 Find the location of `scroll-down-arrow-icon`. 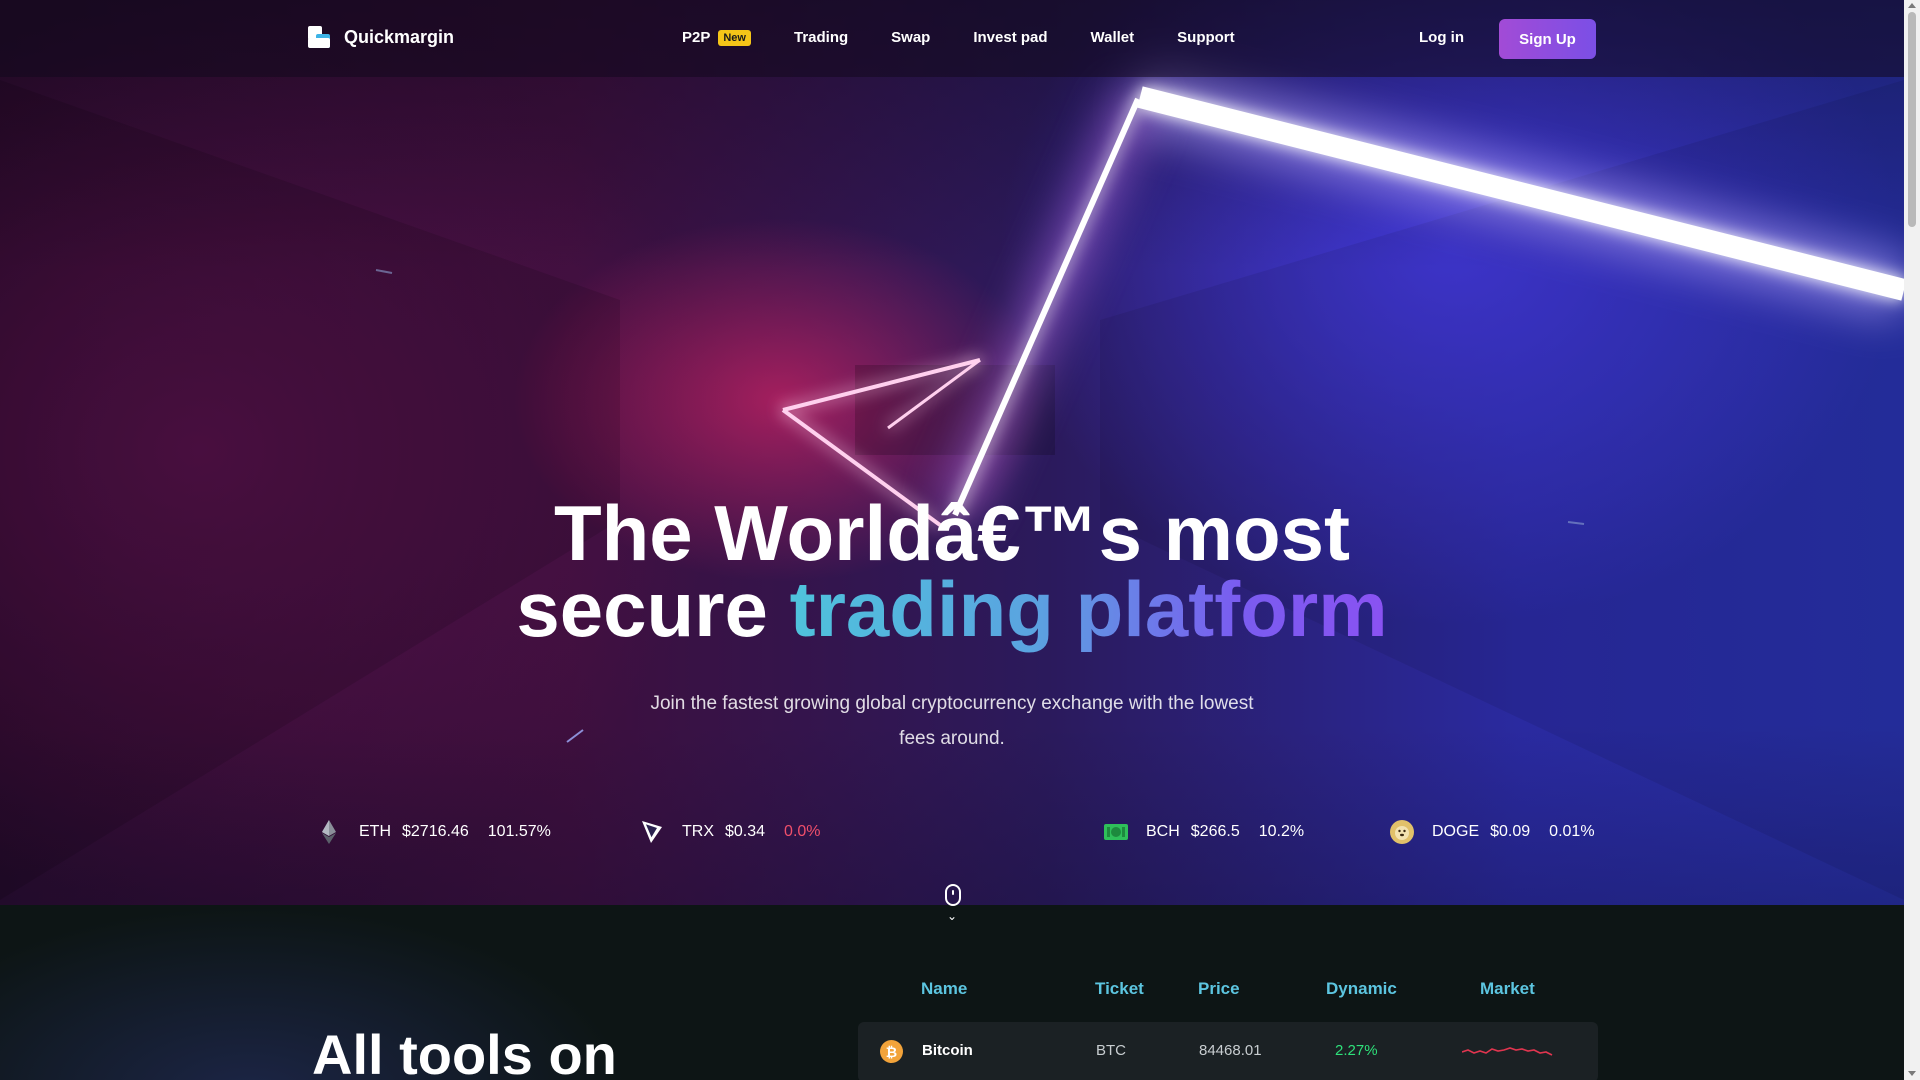

scroll-down-arrow-icon is located at coordinates (1912, 1073).